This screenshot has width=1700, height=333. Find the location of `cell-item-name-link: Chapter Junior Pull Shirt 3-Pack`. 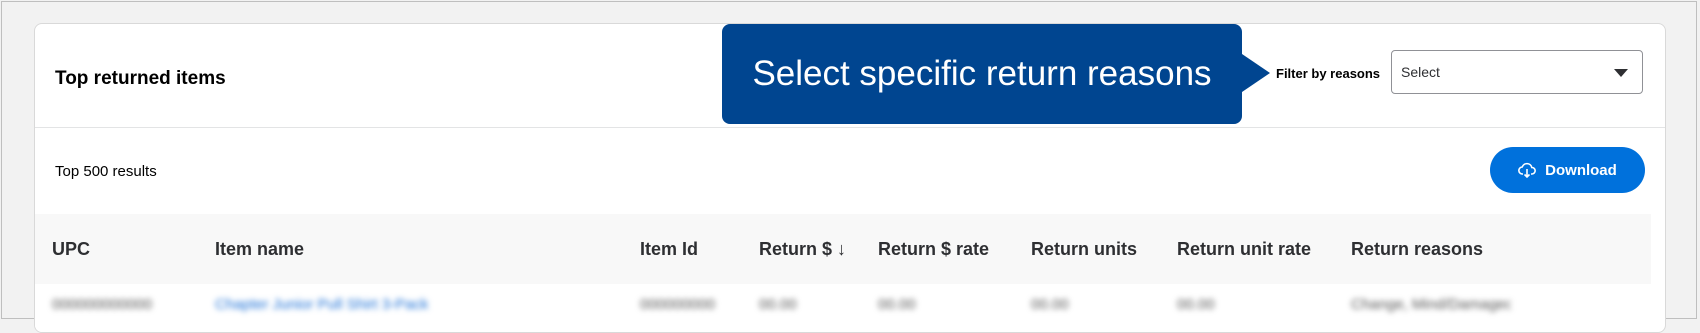

cell-item-name-link: Chapter Junior Pull Shirt 3-Pack is located at coordinates (321, 304).